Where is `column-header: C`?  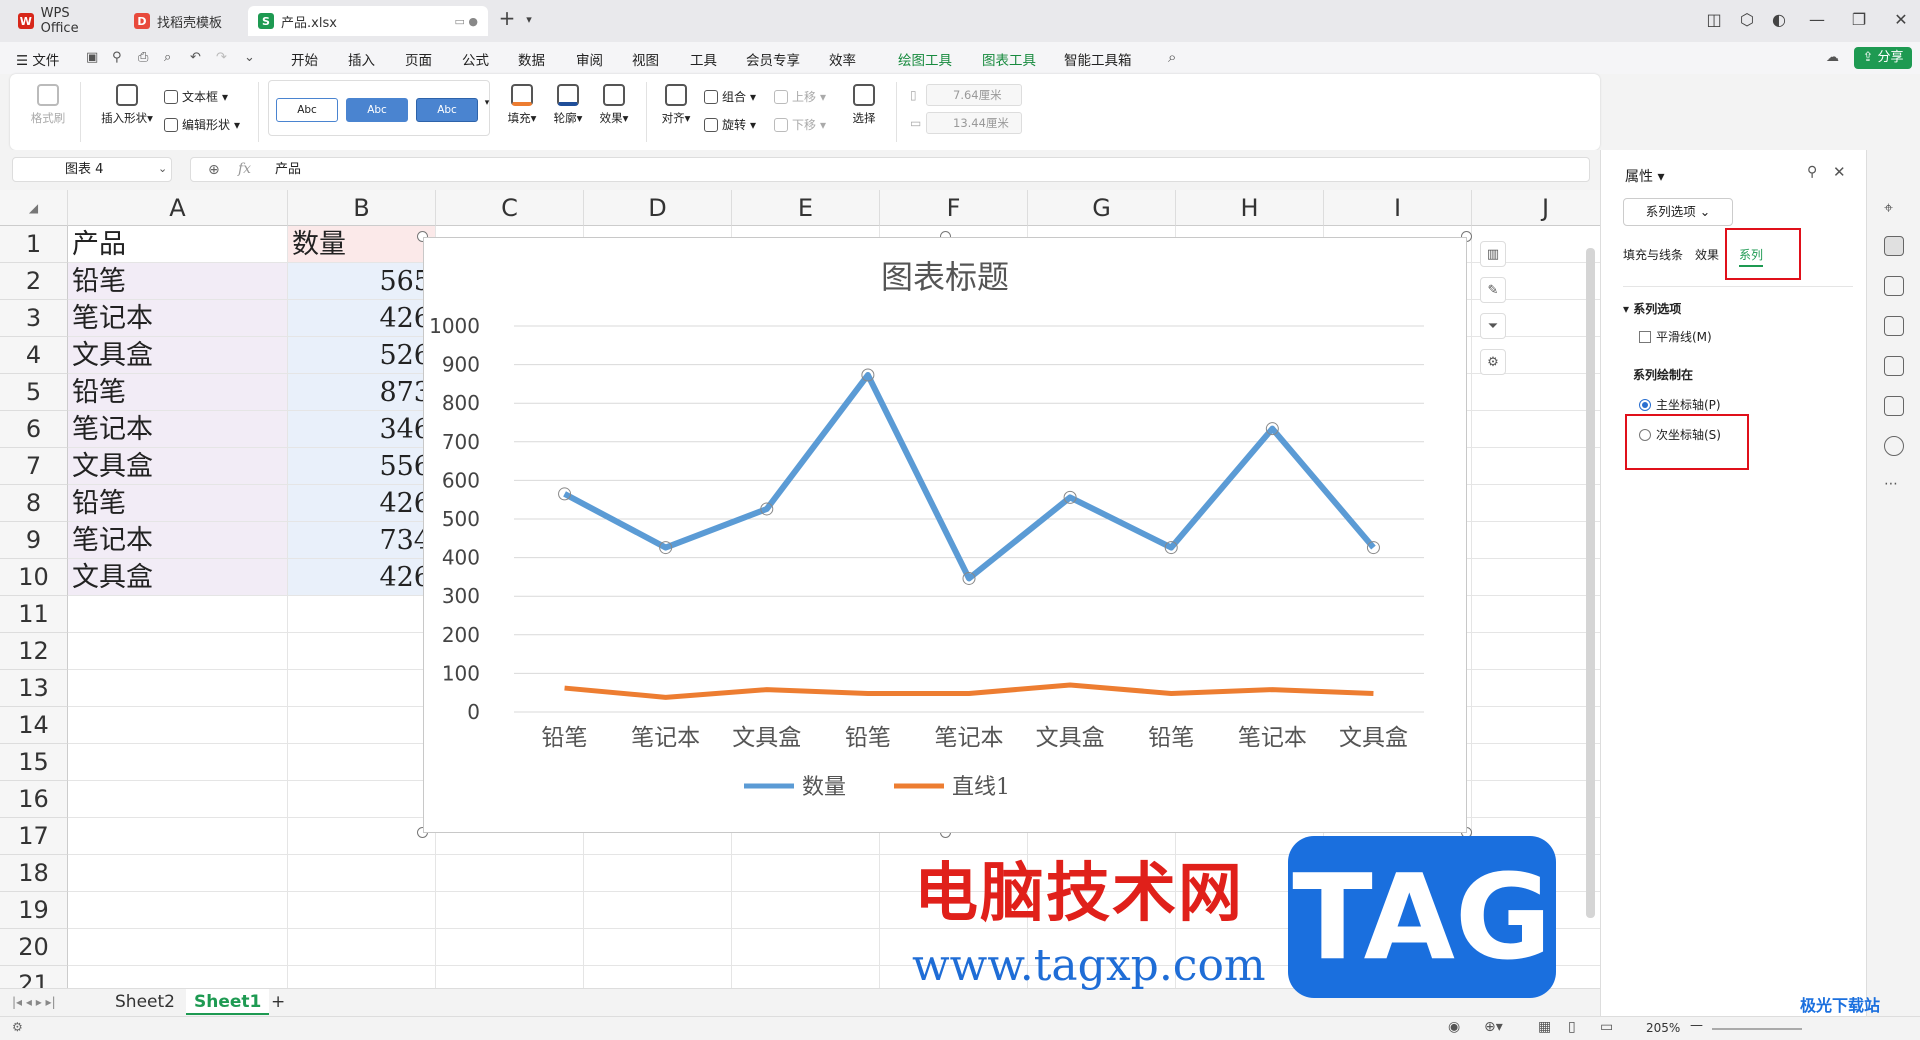 column-header: C is located at coordinates (510, 208).